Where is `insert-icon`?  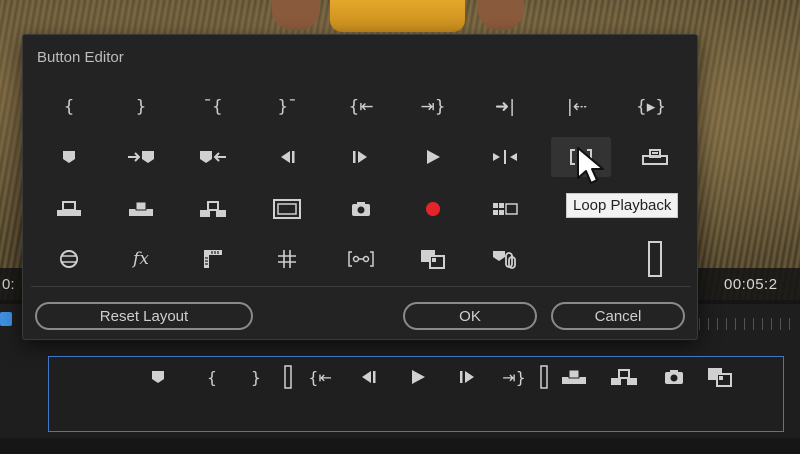
insert-icon is located at coordinates (69, 209).